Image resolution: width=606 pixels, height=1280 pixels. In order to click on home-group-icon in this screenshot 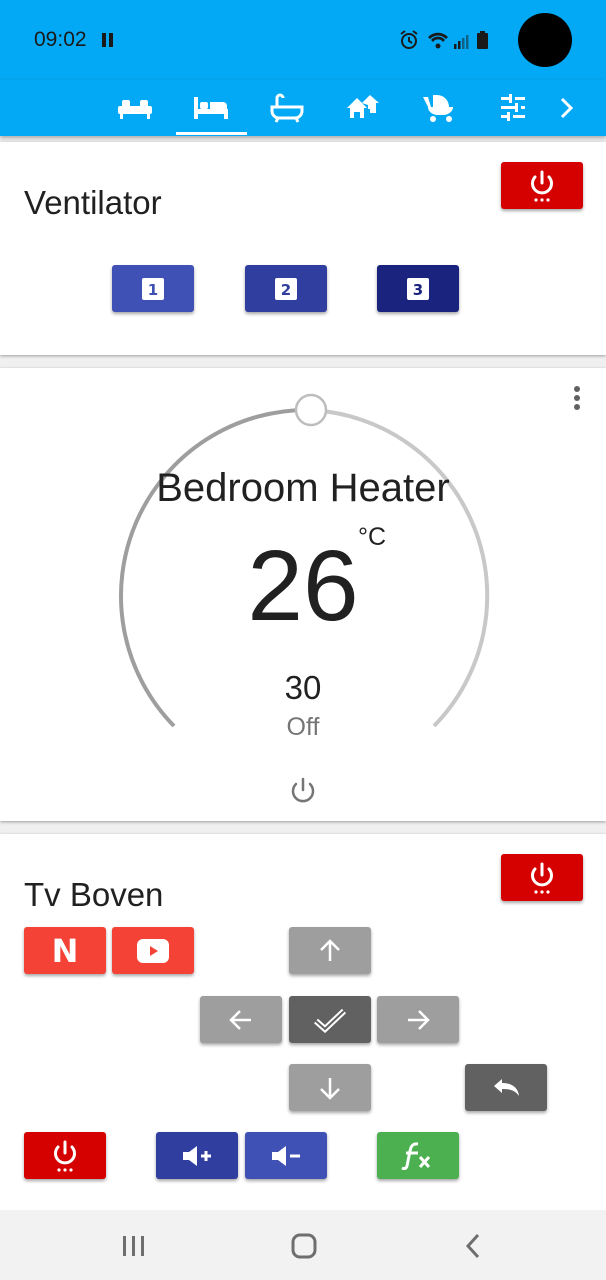, I will do `click(363, 106)`.